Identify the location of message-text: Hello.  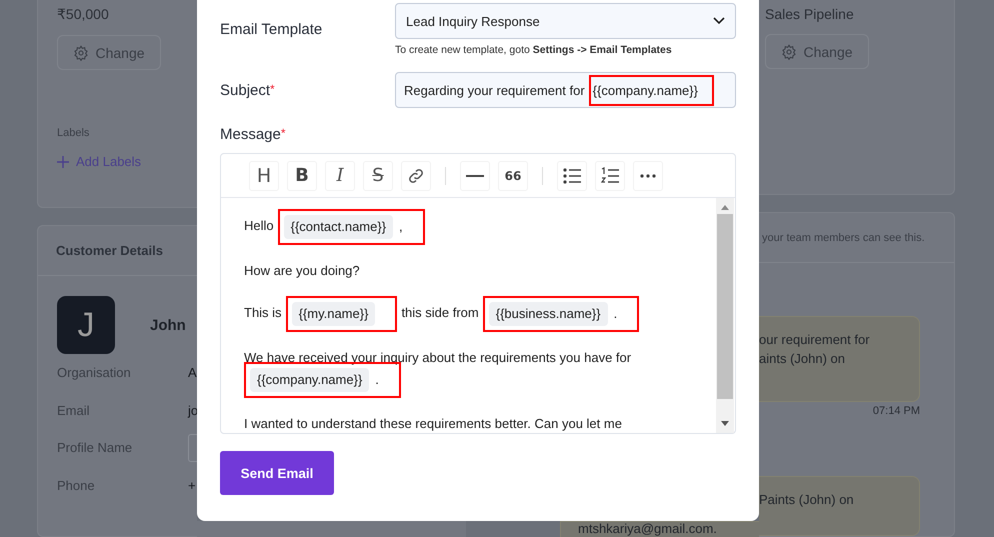
(259, 226).